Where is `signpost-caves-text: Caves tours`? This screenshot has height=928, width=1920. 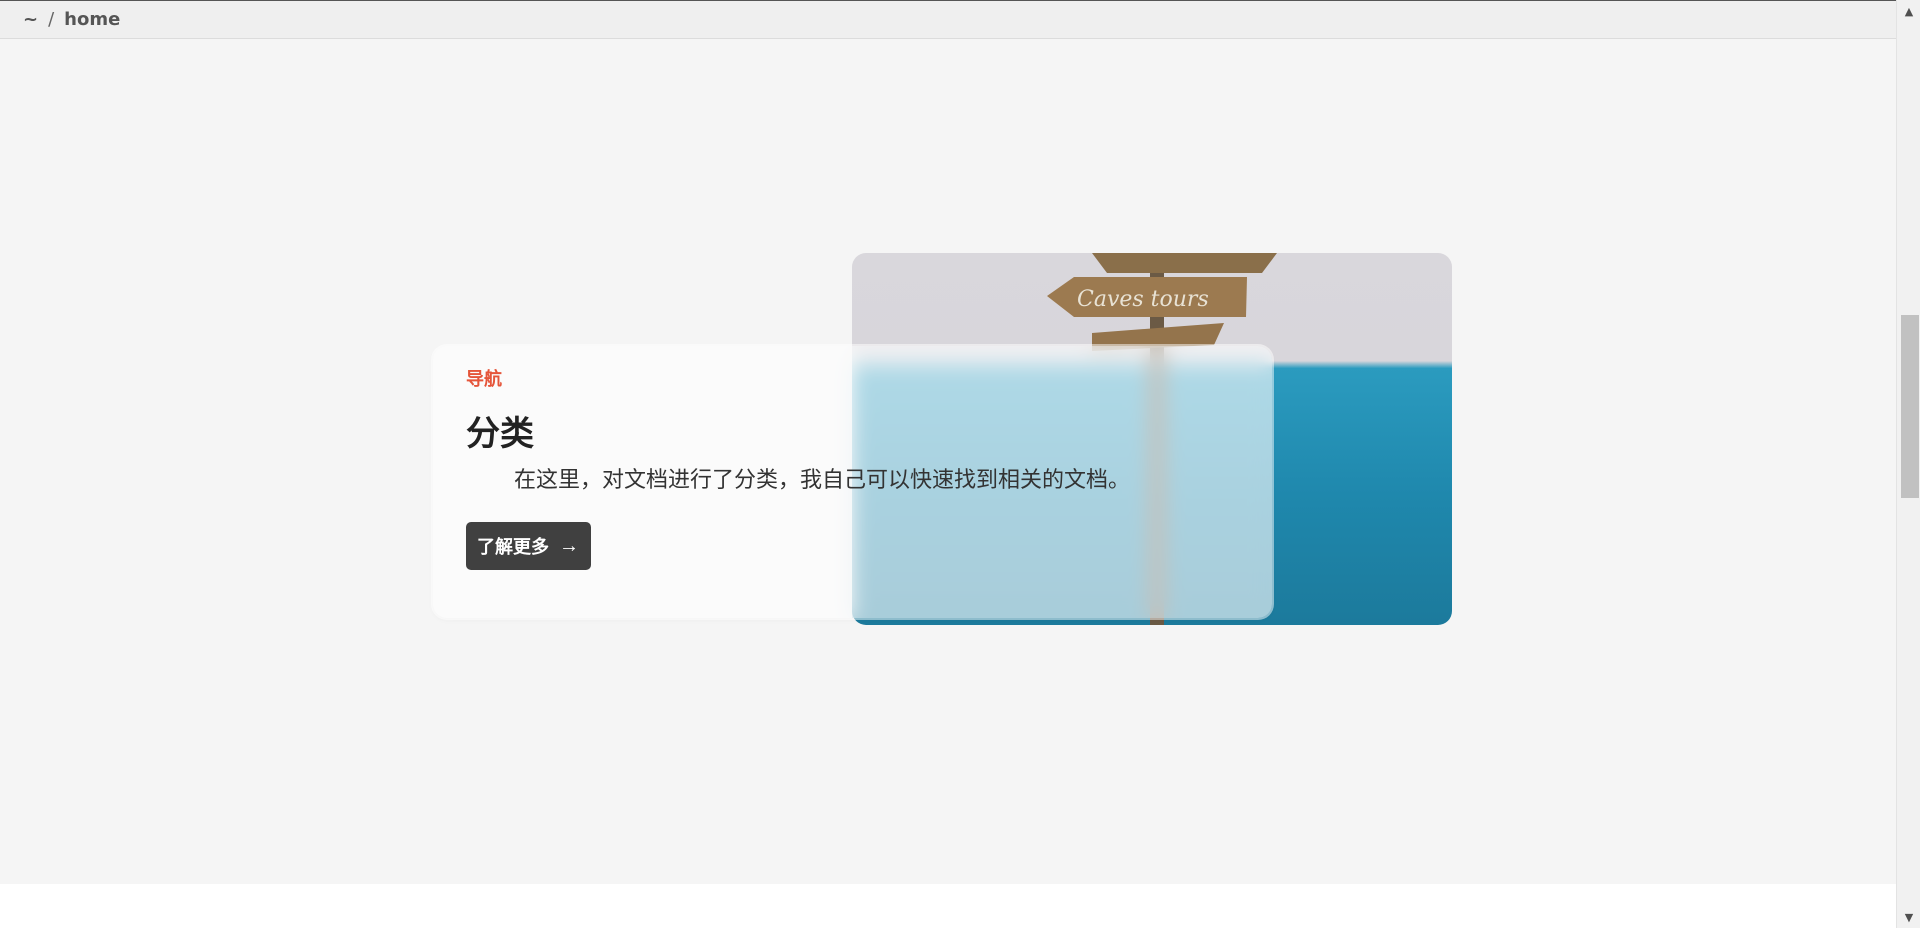 signpost-caves-text: Caves tours is located at coordinates (1143, 299).